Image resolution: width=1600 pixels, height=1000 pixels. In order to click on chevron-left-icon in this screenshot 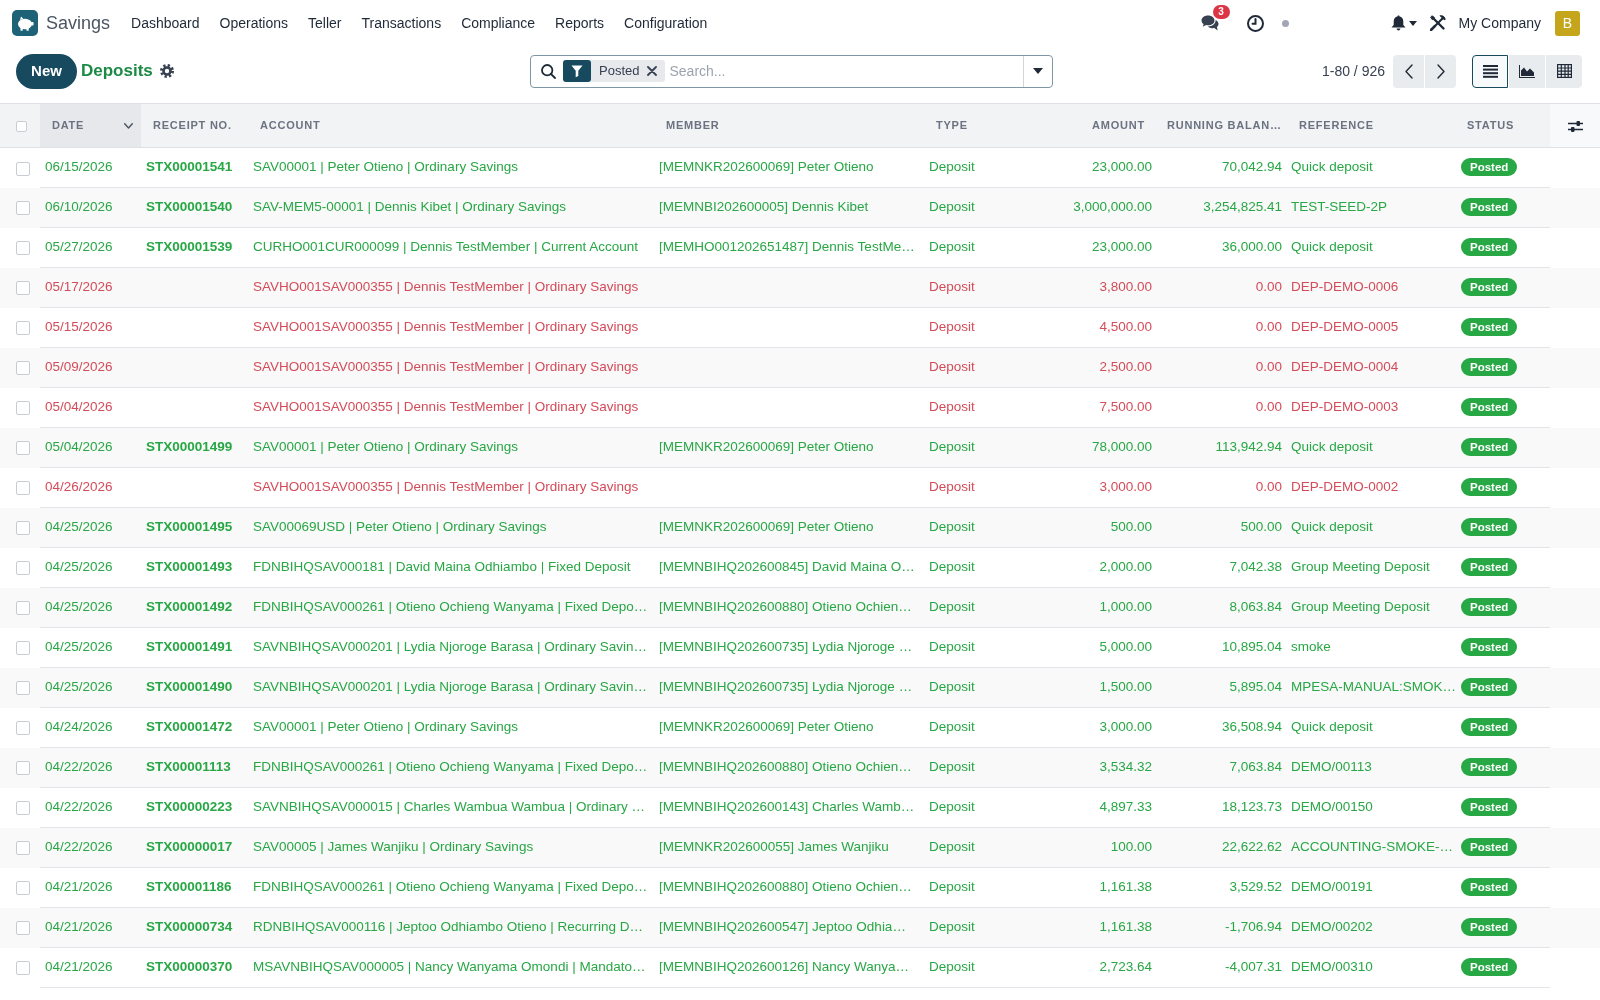, I will do `click(1408, 71)`.